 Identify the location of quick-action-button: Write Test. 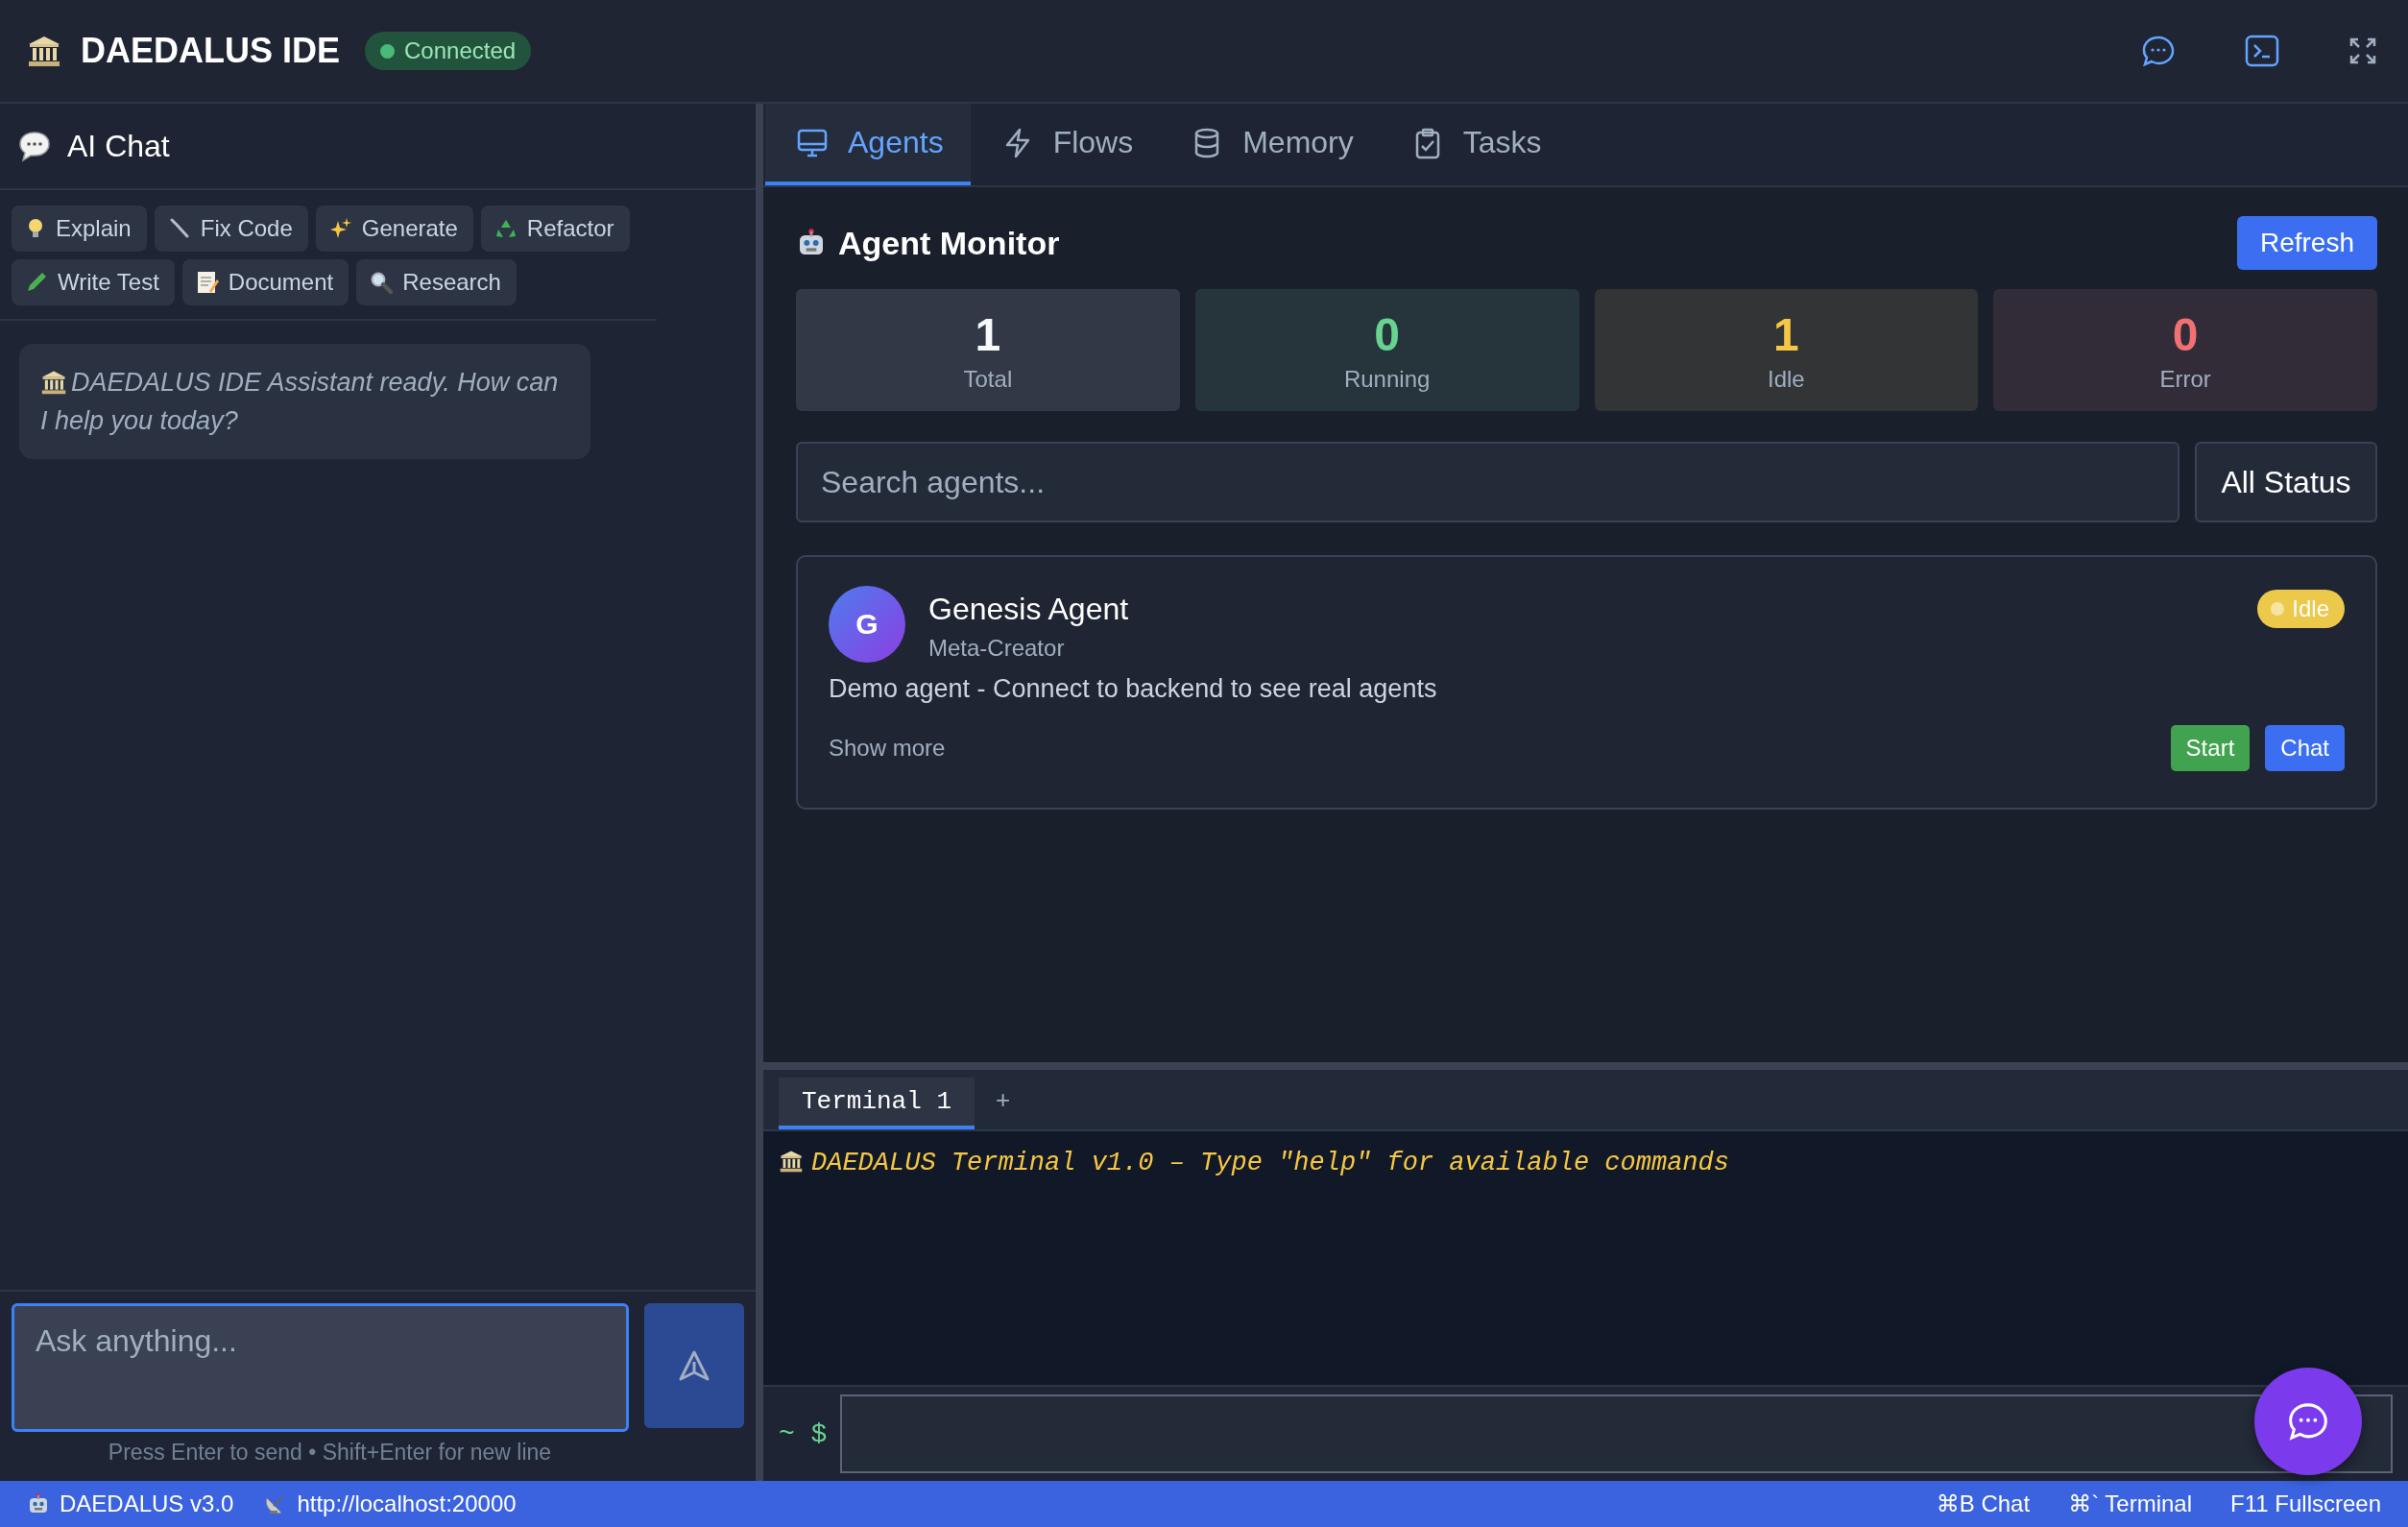
(94, 282).